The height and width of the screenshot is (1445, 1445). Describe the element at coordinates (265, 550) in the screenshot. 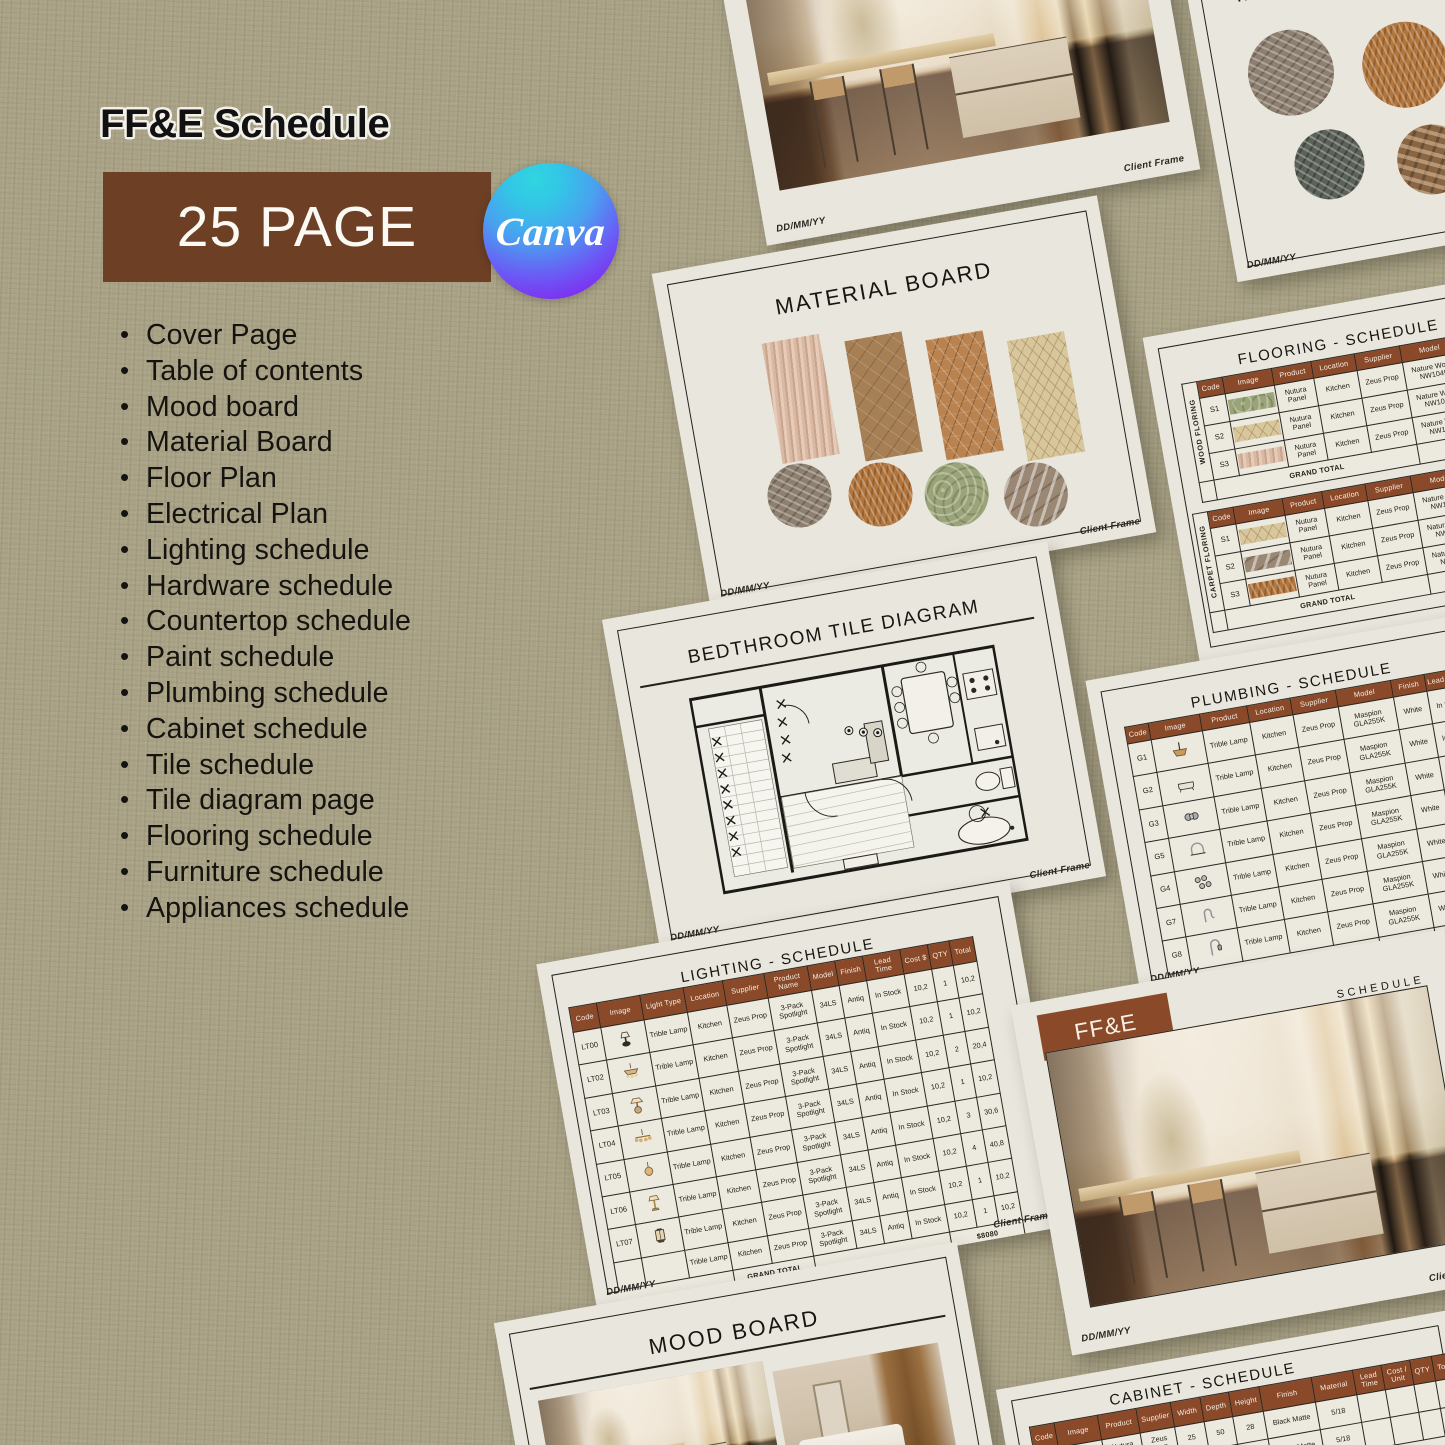

I see `list-item: Lighting schedule` at that location.